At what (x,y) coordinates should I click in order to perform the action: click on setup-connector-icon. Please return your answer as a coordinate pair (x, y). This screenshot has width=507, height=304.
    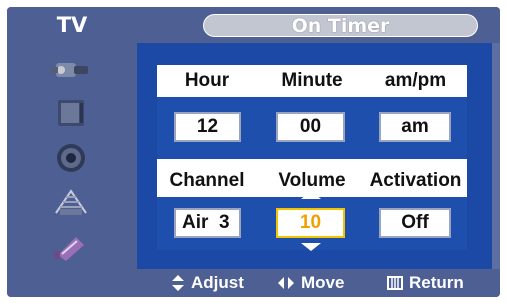
    Looking at the image, I should click on (71, 246).